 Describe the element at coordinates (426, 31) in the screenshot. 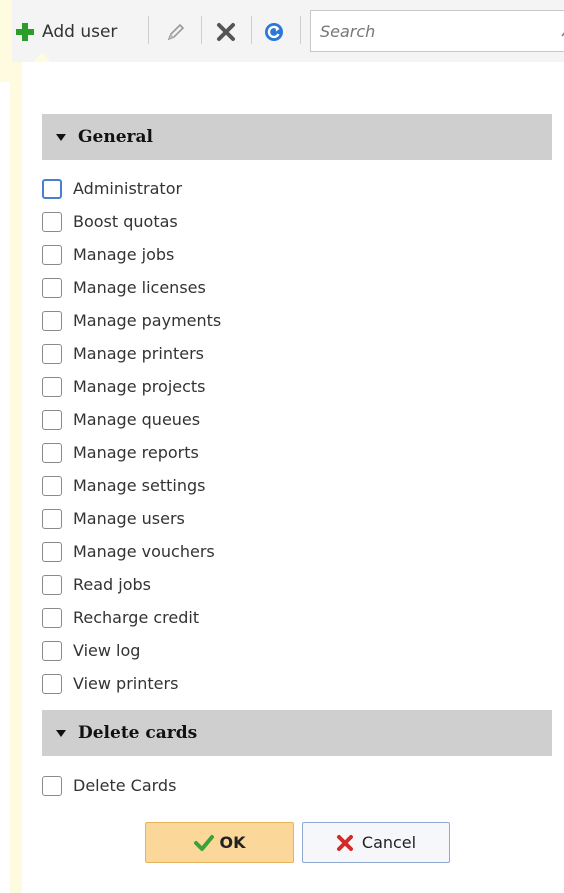

I see `search-input` at that location.